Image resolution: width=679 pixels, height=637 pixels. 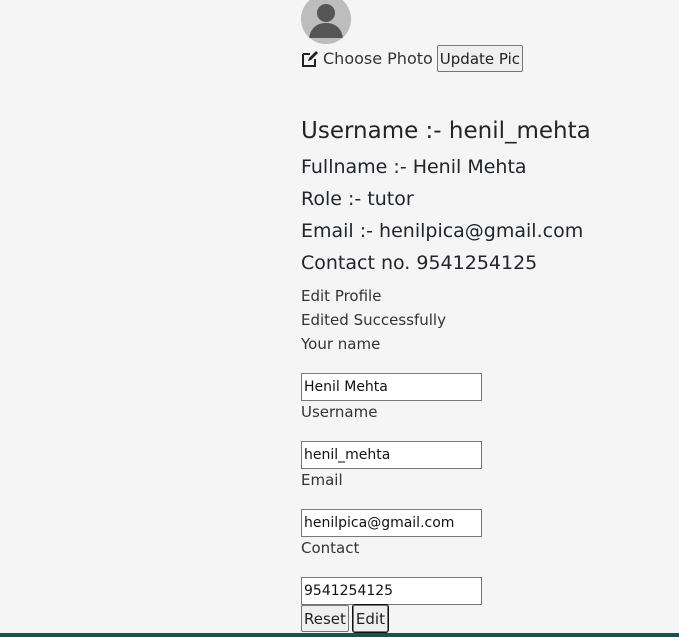 What do you see at coordinates (442, 231) in the screenshot?
I see `profile-email: Email :- henilpica@gmail.com` at bounding box center [442, 231].